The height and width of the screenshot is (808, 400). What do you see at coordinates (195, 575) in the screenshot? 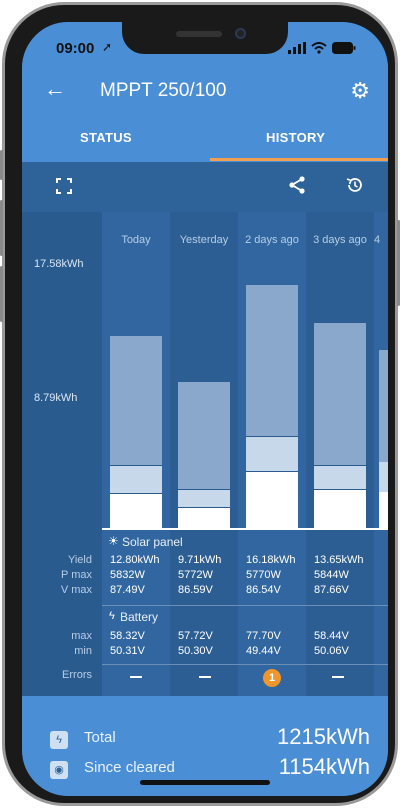
I see `solar-value-pmax: 5772W` at bounding box center [195, 575].